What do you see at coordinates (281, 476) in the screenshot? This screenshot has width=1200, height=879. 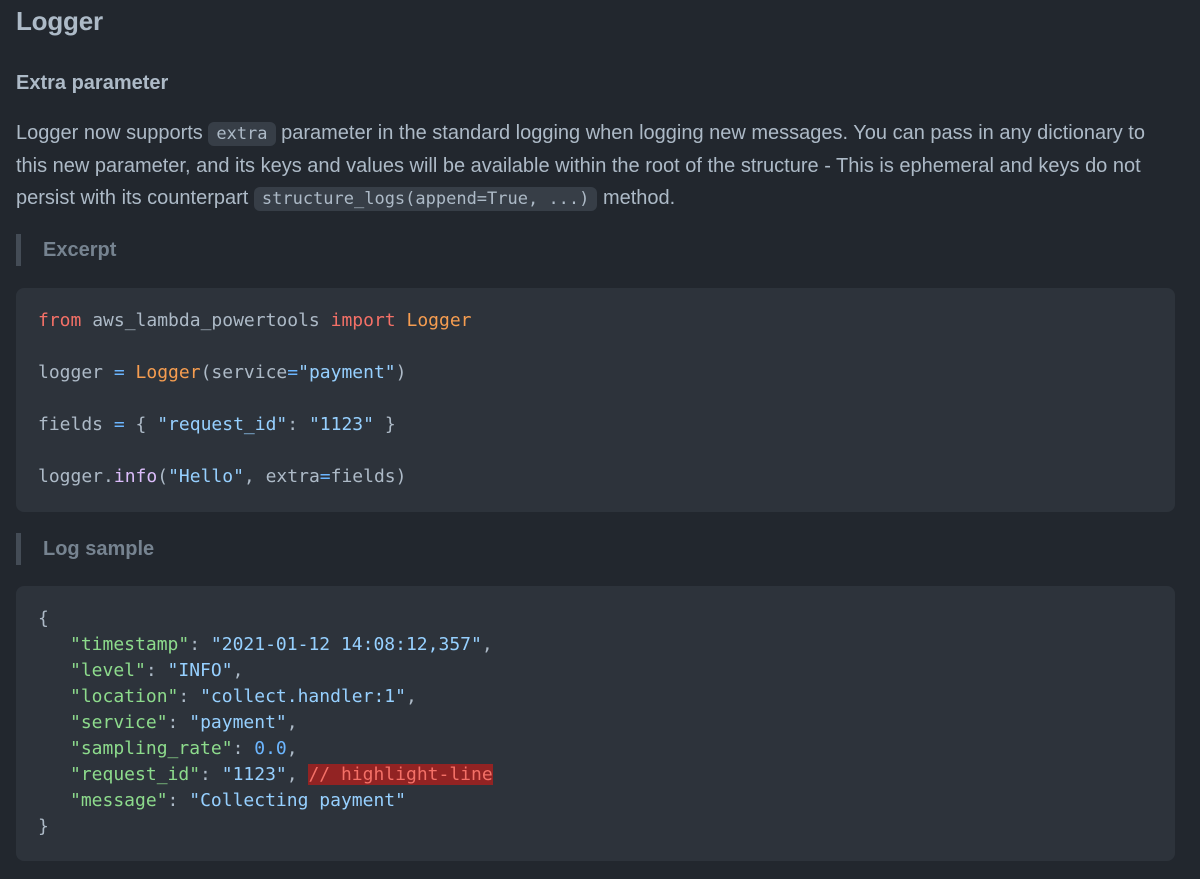 I see `arg-extra: , extra` at bounding box center [281, 476].